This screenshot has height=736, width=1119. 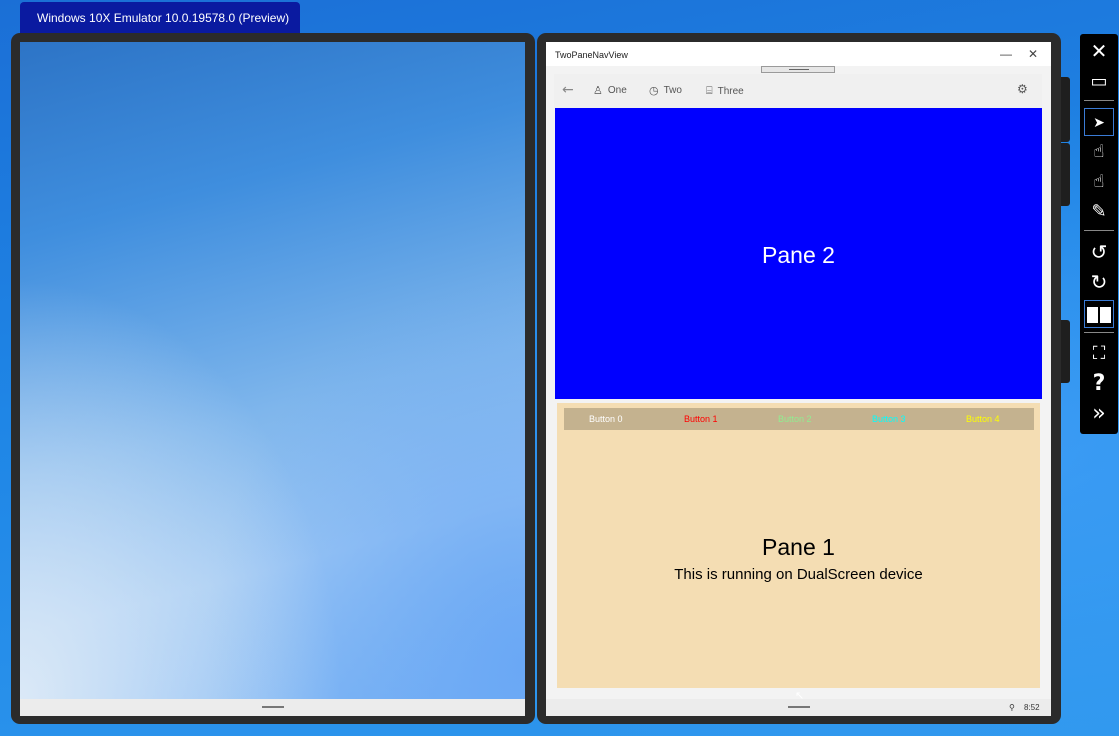 I want to click on right-taskbar: ↖ ⚲ 8:52, so click(x=798, y=702).